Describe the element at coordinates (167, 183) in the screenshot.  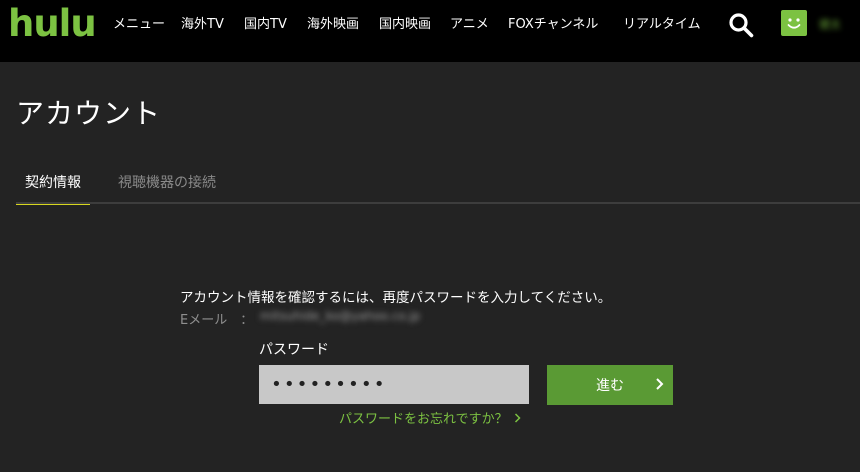
I see `tab-device-connection: 視聴機器の接続` at that location.